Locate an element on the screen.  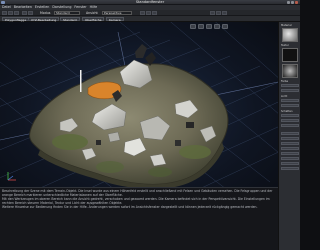
viewport-tools is located at coordinates (209, 26).